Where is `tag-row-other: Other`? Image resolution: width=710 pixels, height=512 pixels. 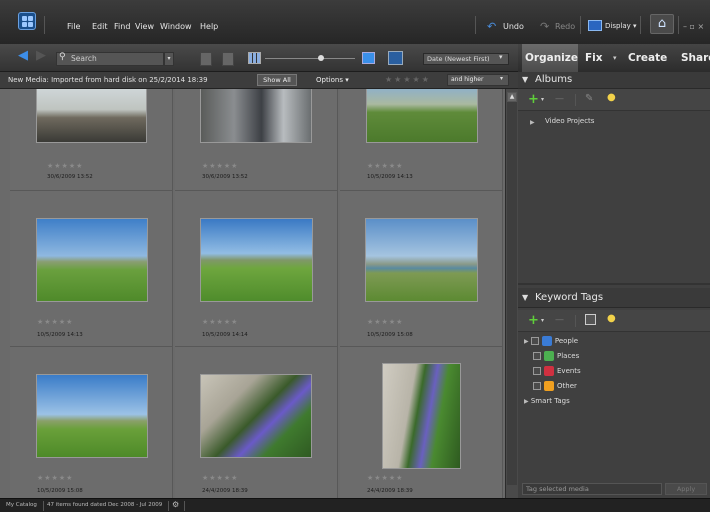
tag-row-other: Other is located at coordinates (555, 386).